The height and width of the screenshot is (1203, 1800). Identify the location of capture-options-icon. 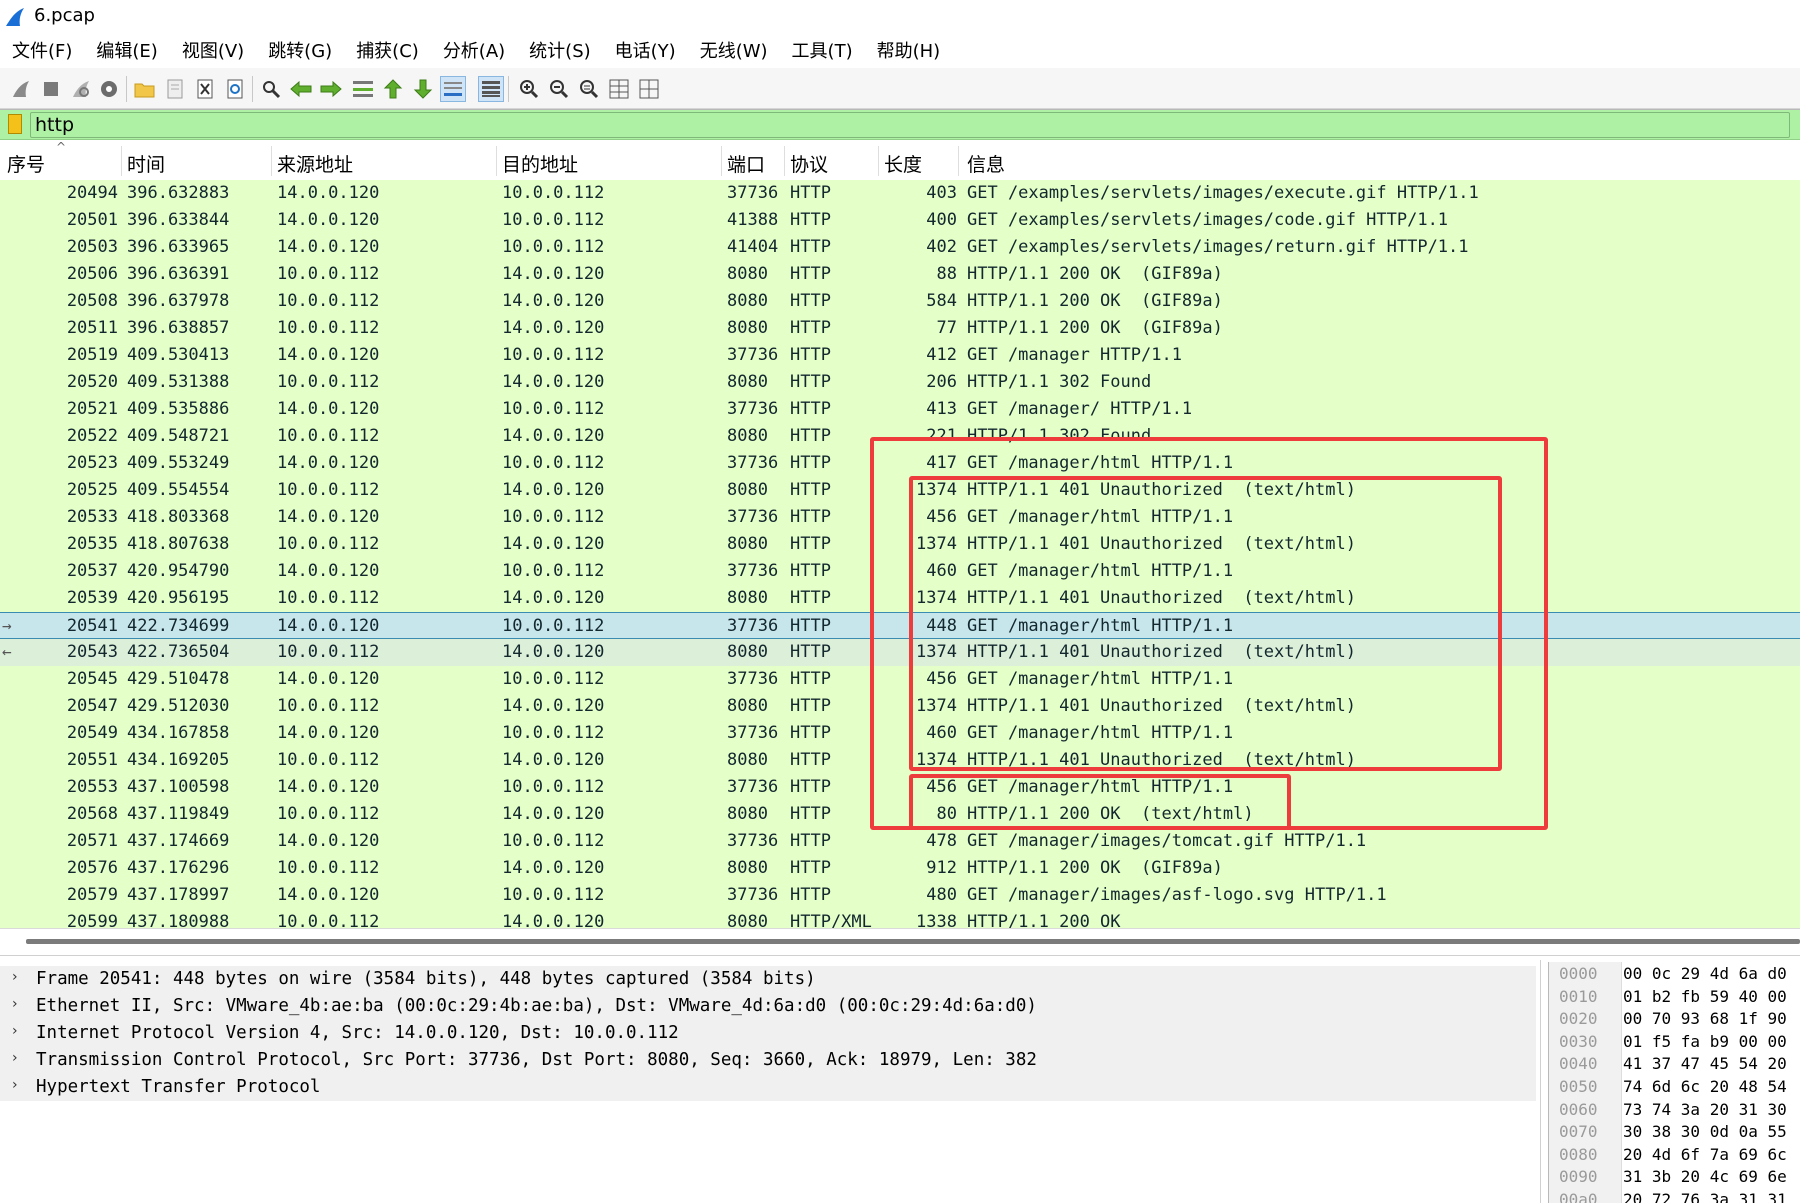
(109, 89).